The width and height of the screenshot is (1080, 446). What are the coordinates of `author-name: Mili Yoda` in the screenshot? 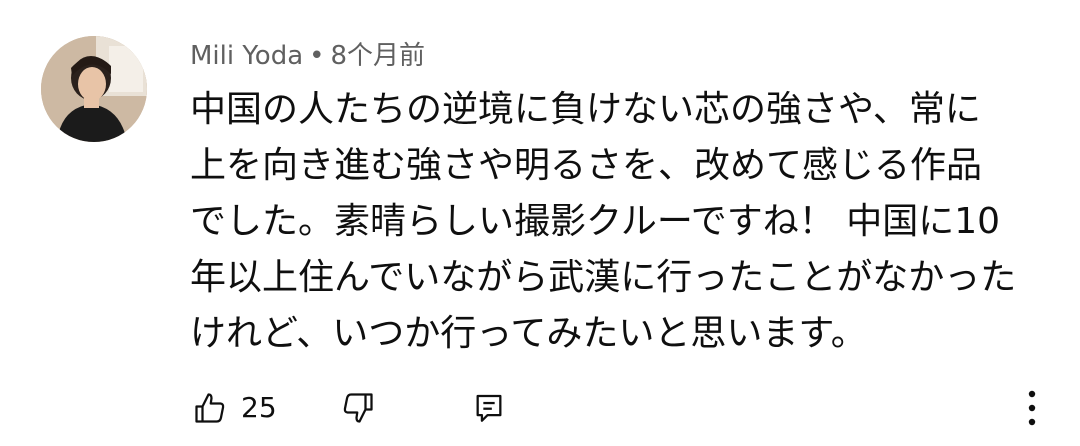 It's located at (246, 56).